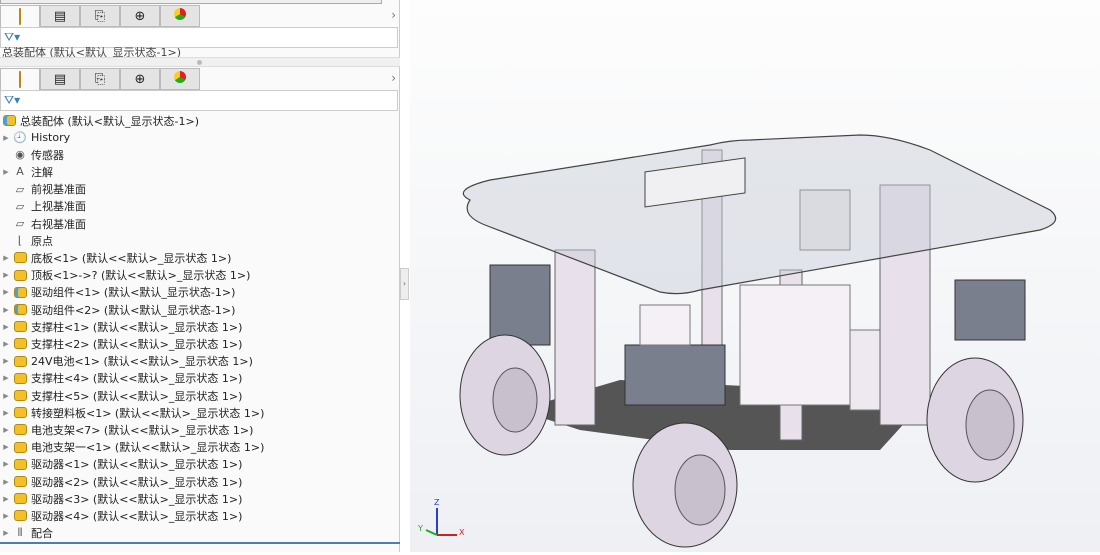 Image resolution: width=1100 pixels, height=555 pixels. What do you see at coordinates (199, 100) in the screenshot?
I see `filter-box: ⛛▾` at bounding box center [199, 100].